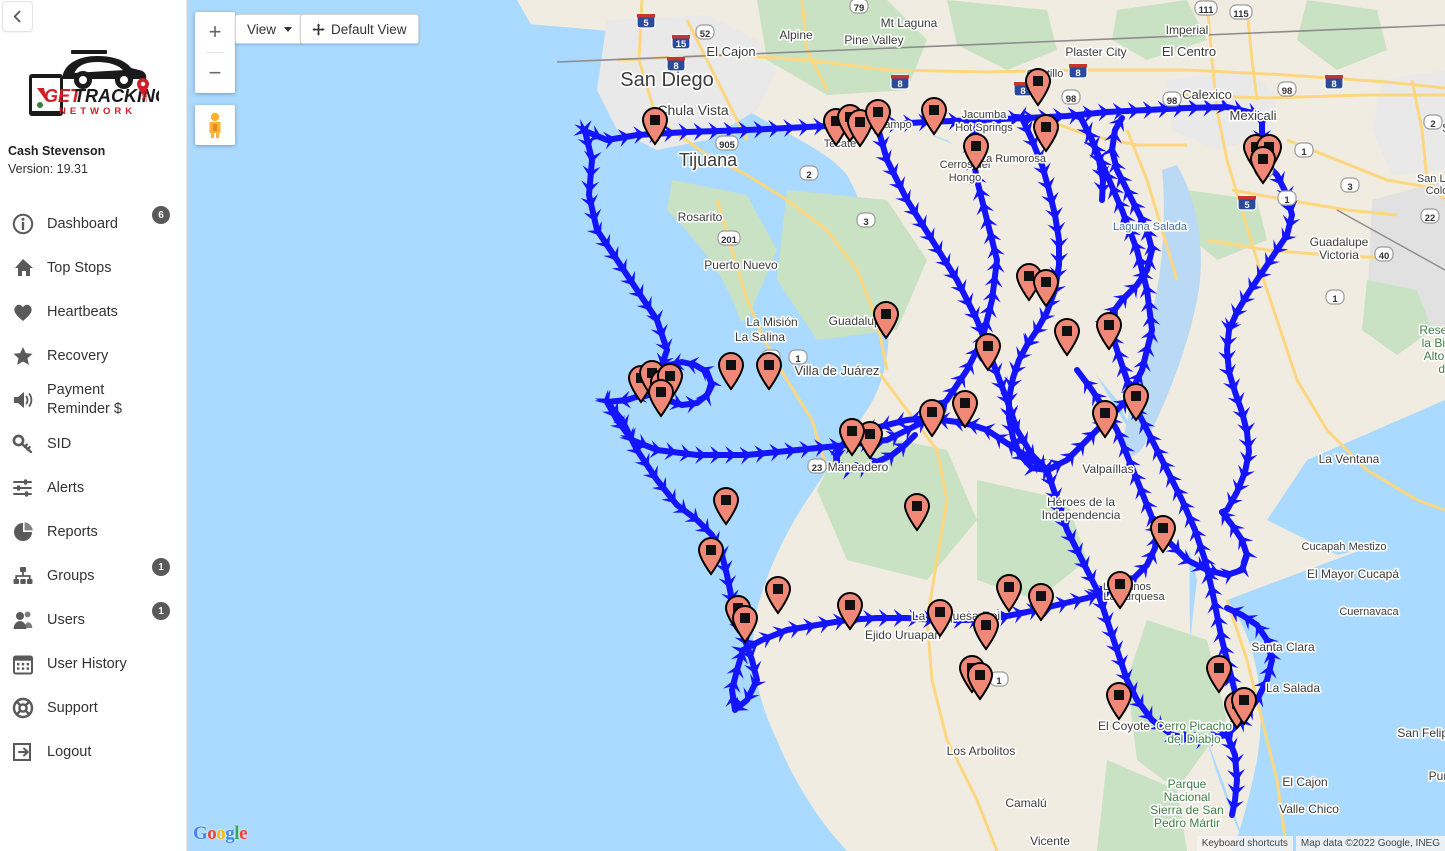 The height and width of the screenshot is (851, 1445). What do you see at coordinates (1350, 185) in the screenshot?
I see `map-route-shield: 3` at bounding box center [1350, 185].